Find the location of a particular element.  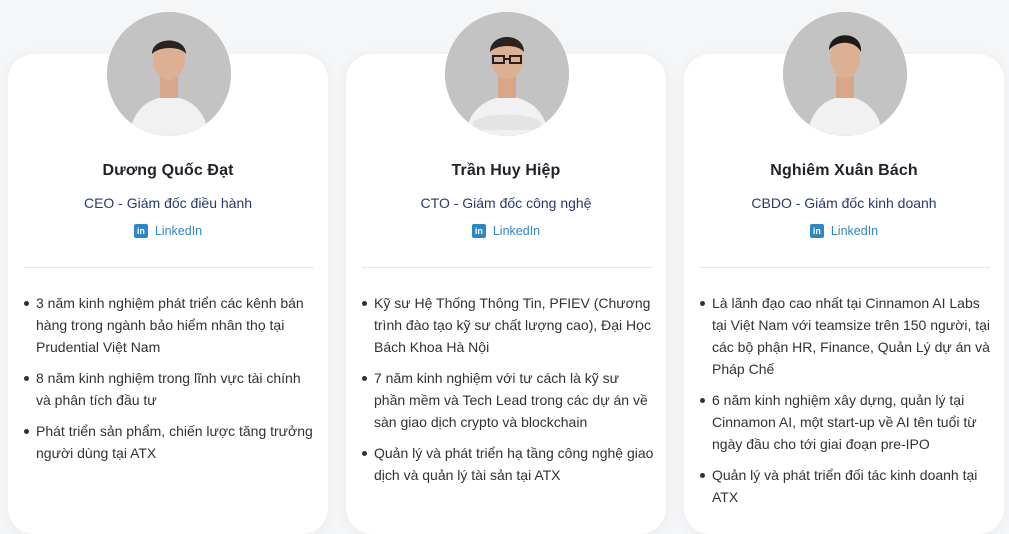

member-name: Nghiêm Xuân Bách is located at coordinates (844, 170).